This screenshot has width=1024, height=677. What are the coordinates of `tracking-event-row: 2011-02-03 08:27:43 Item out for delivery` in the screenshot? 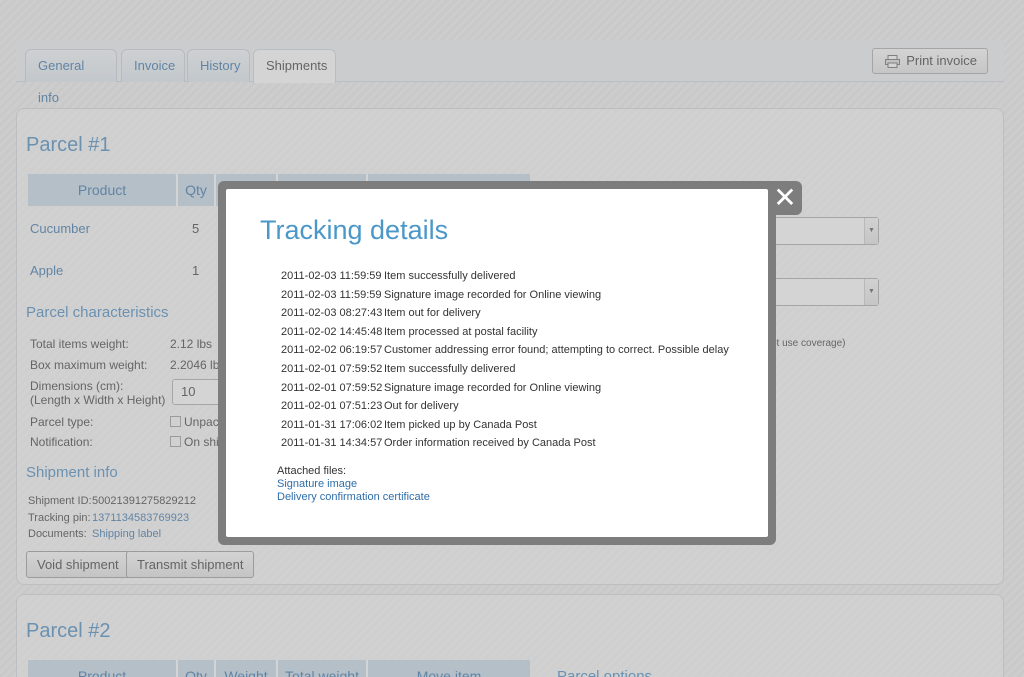 It's located at (505, 313).